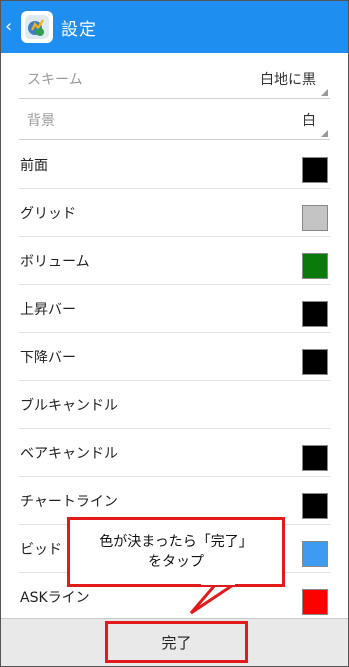  What do you see at coordinates (174, 357) in the screenshot?
I see `color-setting-row: 下降バー` at bounding box center [174, 357].